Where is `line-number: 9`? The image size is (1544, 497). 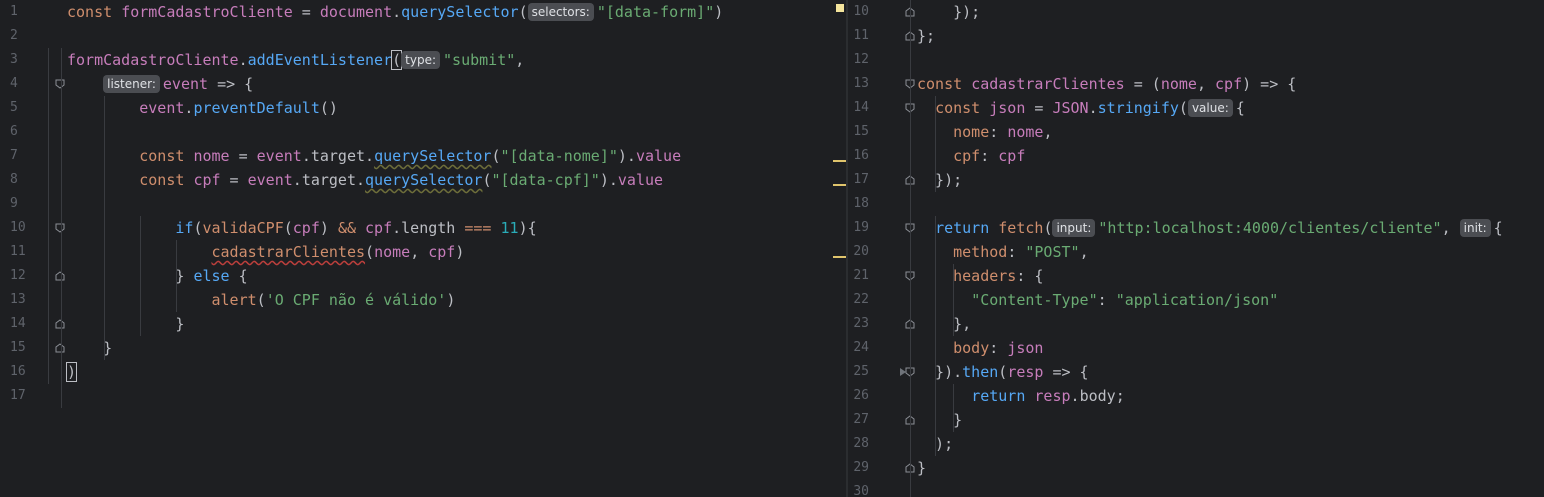
line-number: 9 is located at coordinates (30, 204).